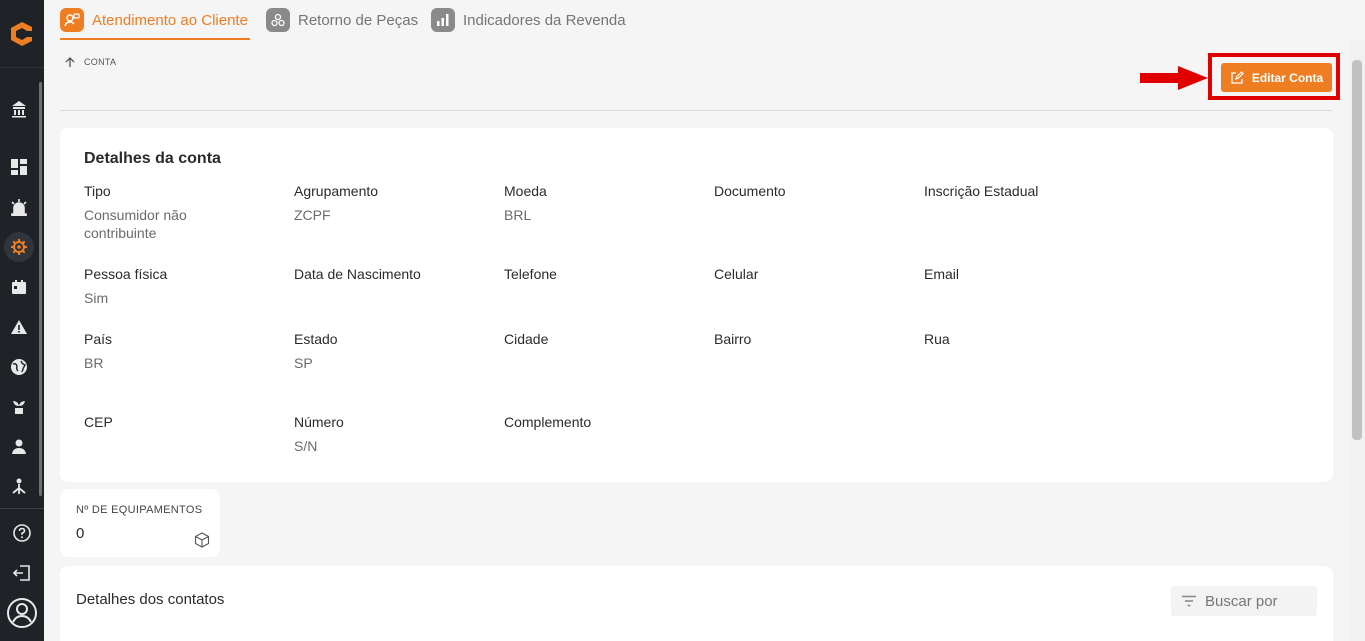 This screenshot has height=641, width=1365. I want to click on red-arrow-icon, so click(1174, 78).